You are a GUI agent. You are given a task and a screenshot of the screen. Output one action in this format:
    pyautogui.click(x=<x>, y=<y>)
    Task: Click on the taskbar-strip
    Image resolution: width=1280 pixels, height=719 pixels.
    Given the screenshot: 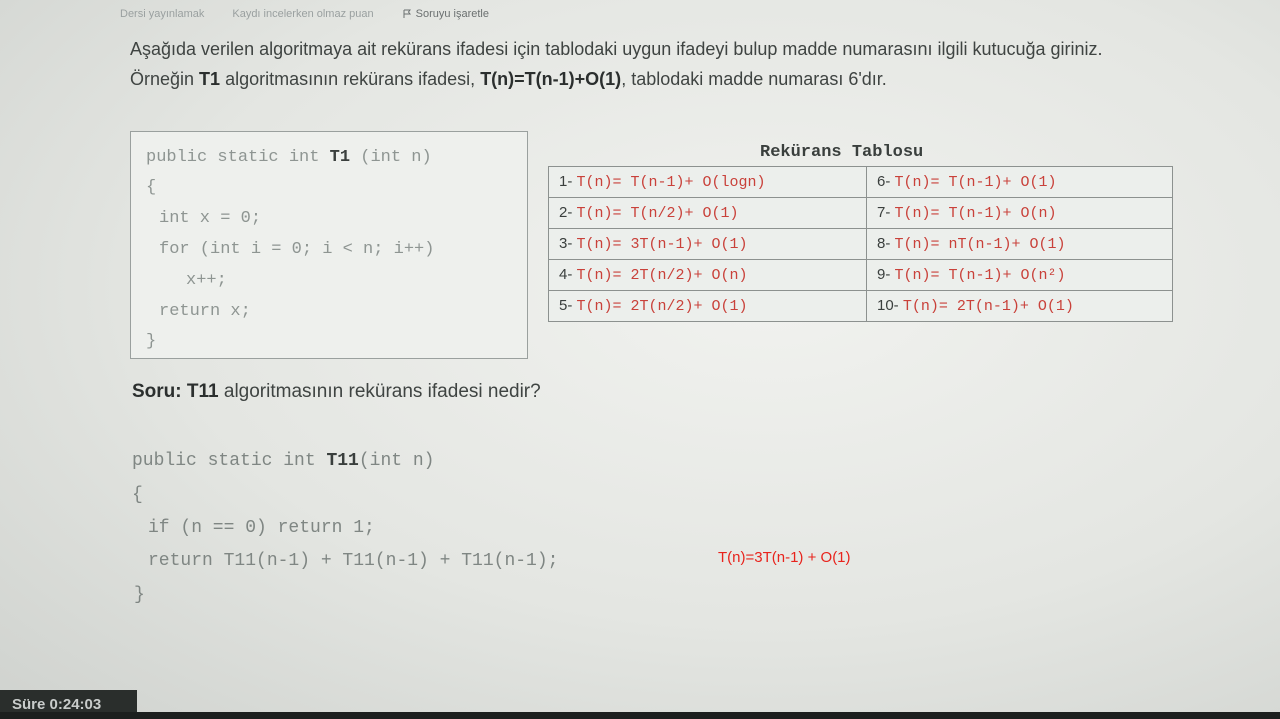 What is the action you would take?
    pyautogui.click(x=640, y=715)
    